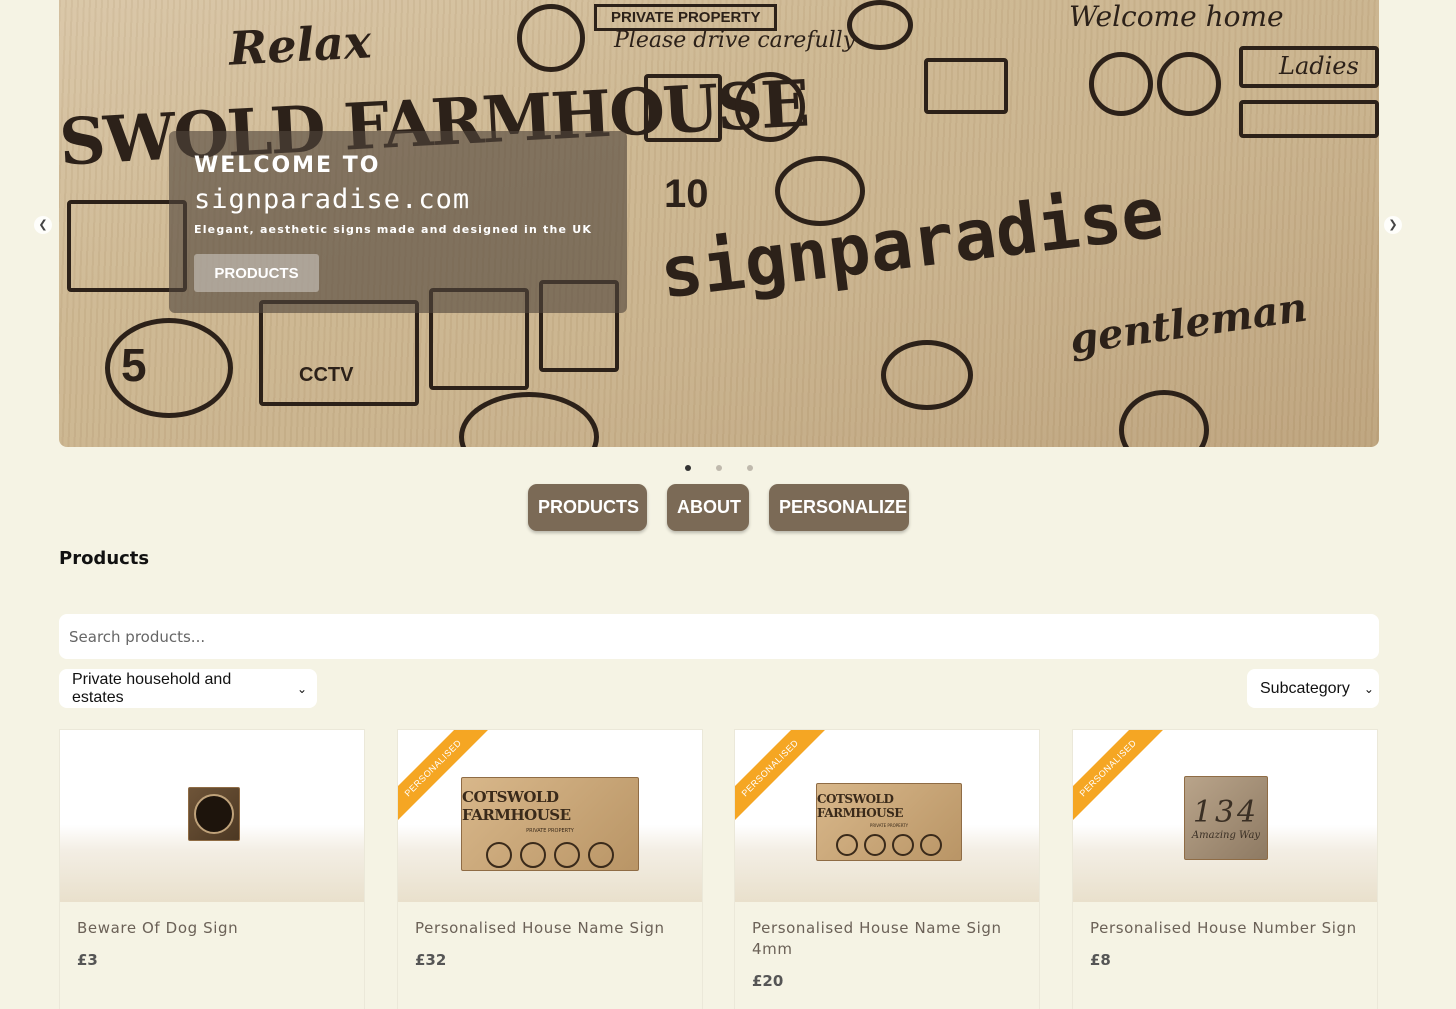  What do you see at coordinates (152, 688) in the screenshot?
I see `category-select-value: Private household and estates` at bounding box center [152, 688].